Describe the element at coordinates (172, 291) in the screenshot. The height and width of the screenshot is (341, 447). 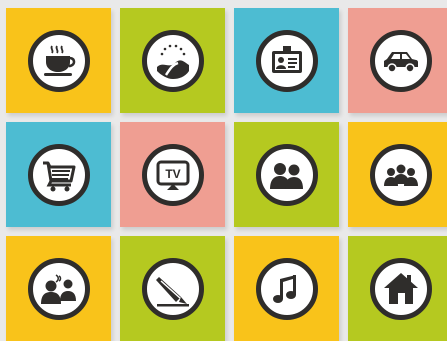
I see `pencil-icon` at that location.